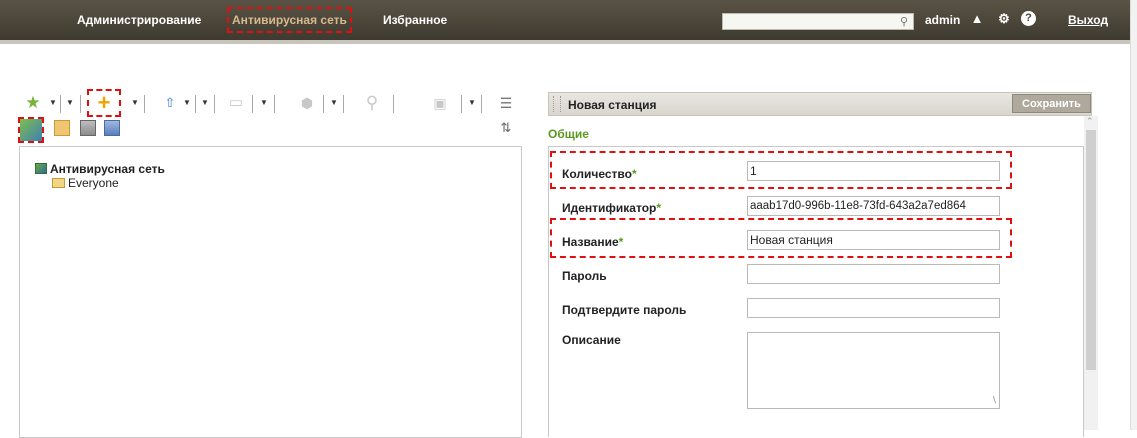 The image size is (1137, 438). What do you see at coordinates (873, 274) in the screenshot?
I see `password-input` at bounding box center [873, 274].